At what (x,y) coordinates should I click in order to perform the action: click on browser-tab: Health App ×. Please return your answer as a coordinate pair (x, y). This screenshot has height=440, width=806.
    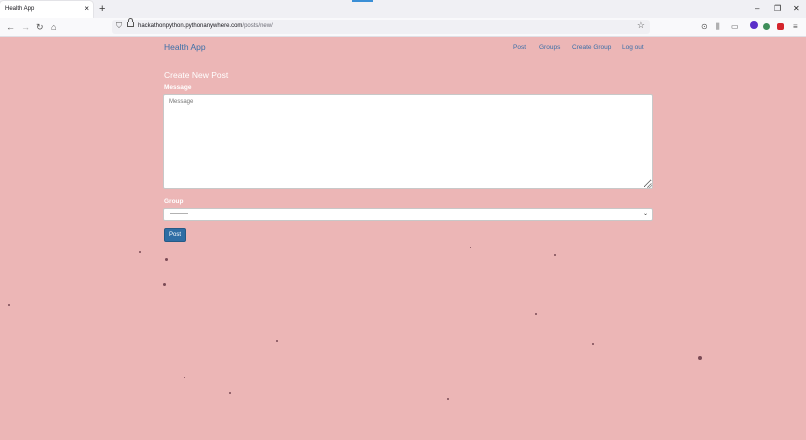
    Looking at the image, I should click on (46, 9).